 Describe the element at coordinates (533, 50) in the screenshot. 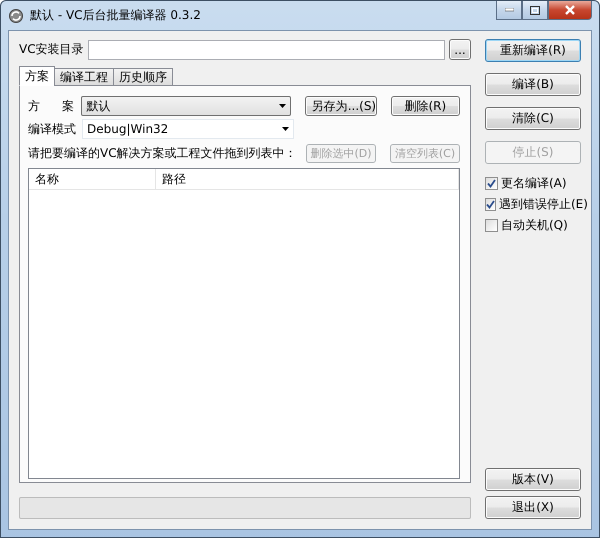

I see `action-button: 重新编译(R)` at that location.